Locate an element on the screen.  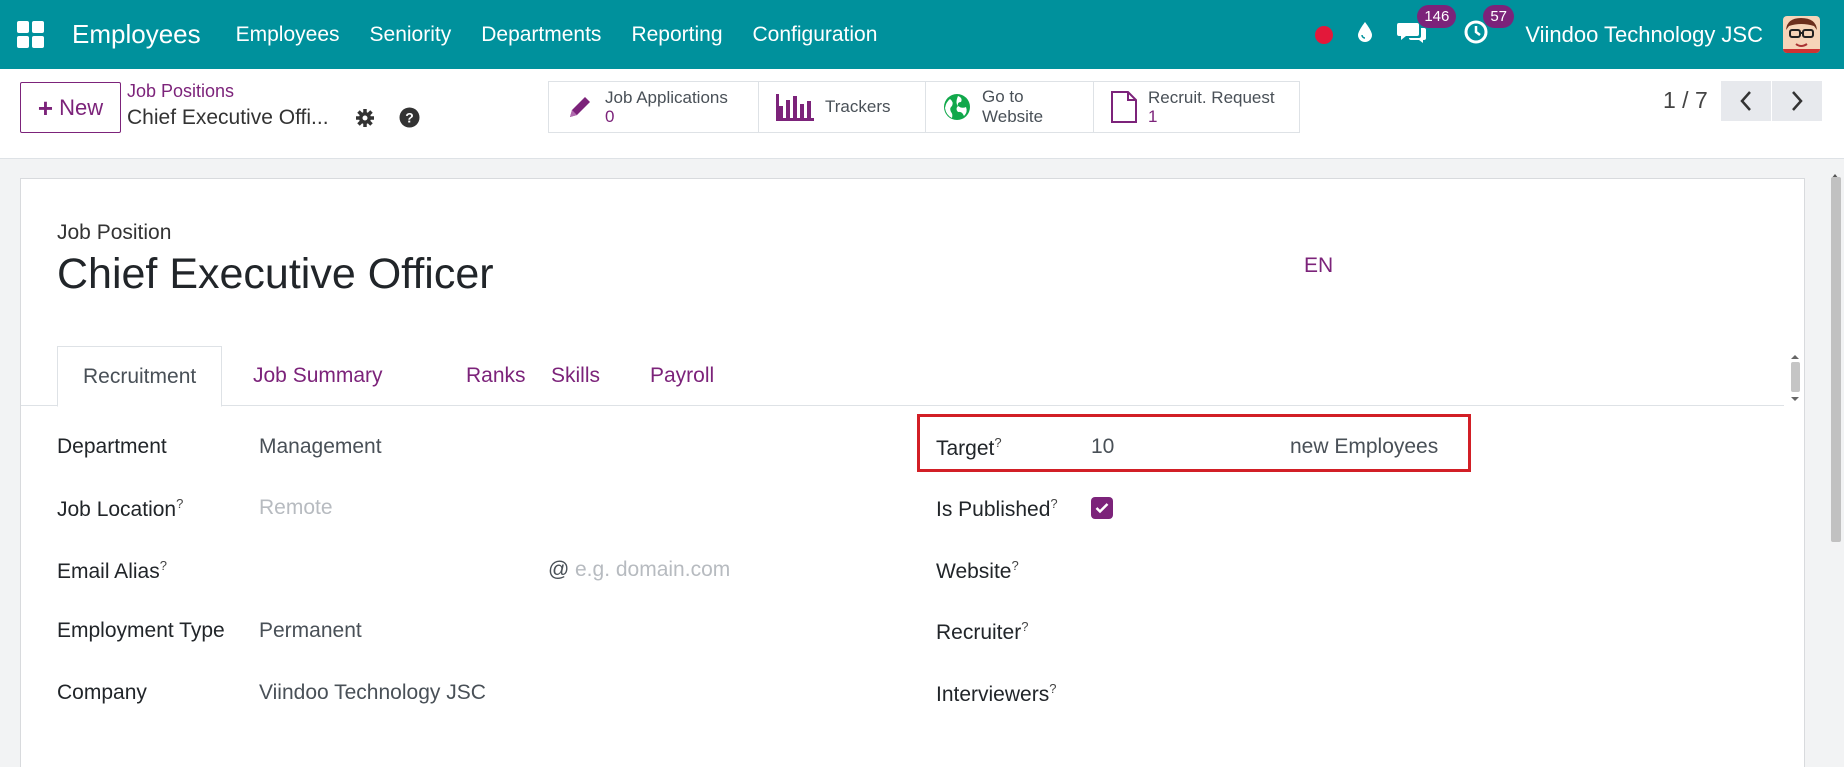
pager-previous-button is located at coordinates (1746, 101).